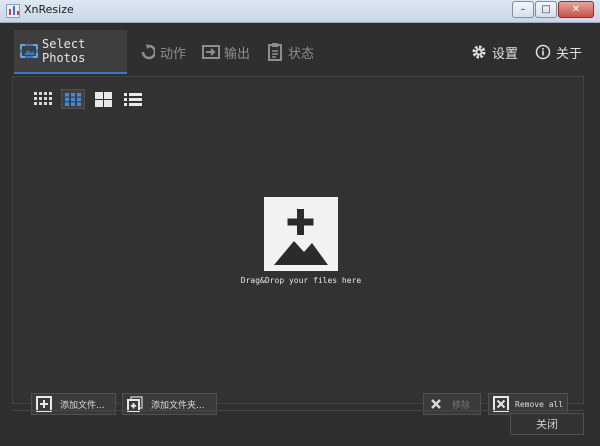 The height and width of the screenshot is (446, 600). I want to click on output-icon, so click(211, 52).